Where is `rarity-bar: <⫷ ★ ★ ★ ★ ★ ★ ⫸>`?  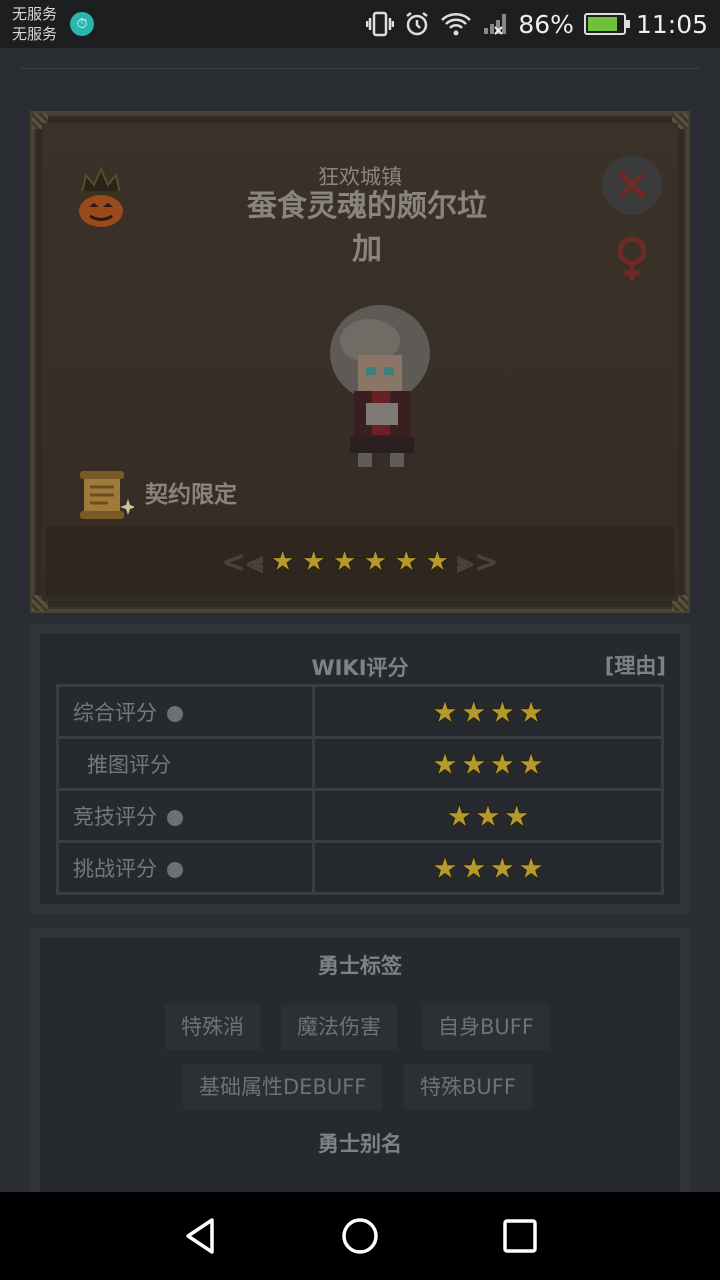
rarity-bar: <⫷ ★ ★ ★ ★ ★ ★ ⫸> is located at coordinates (360, 562).